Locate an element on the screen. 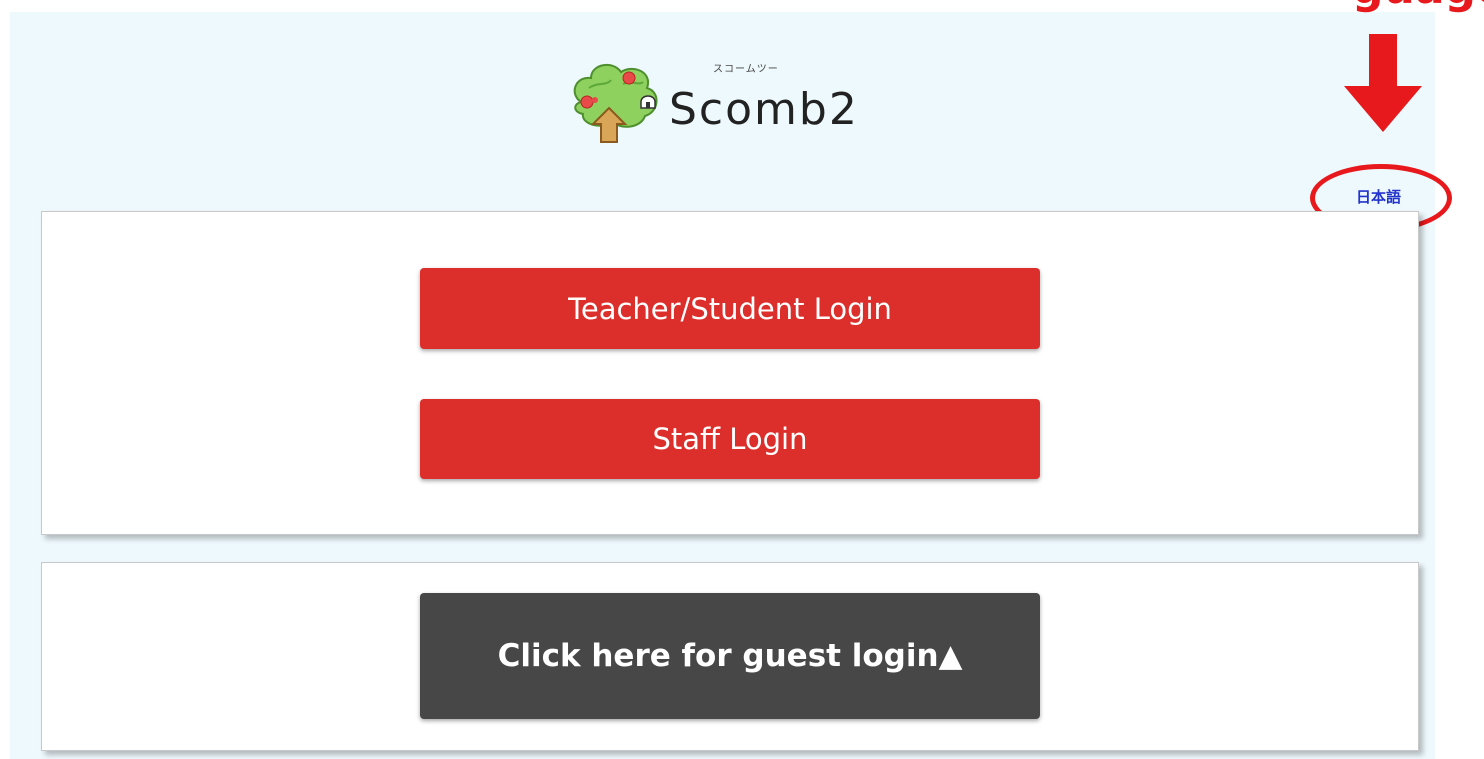  scomb-logo: スコームツー Scomb2 is located at coordinates (737, 101).